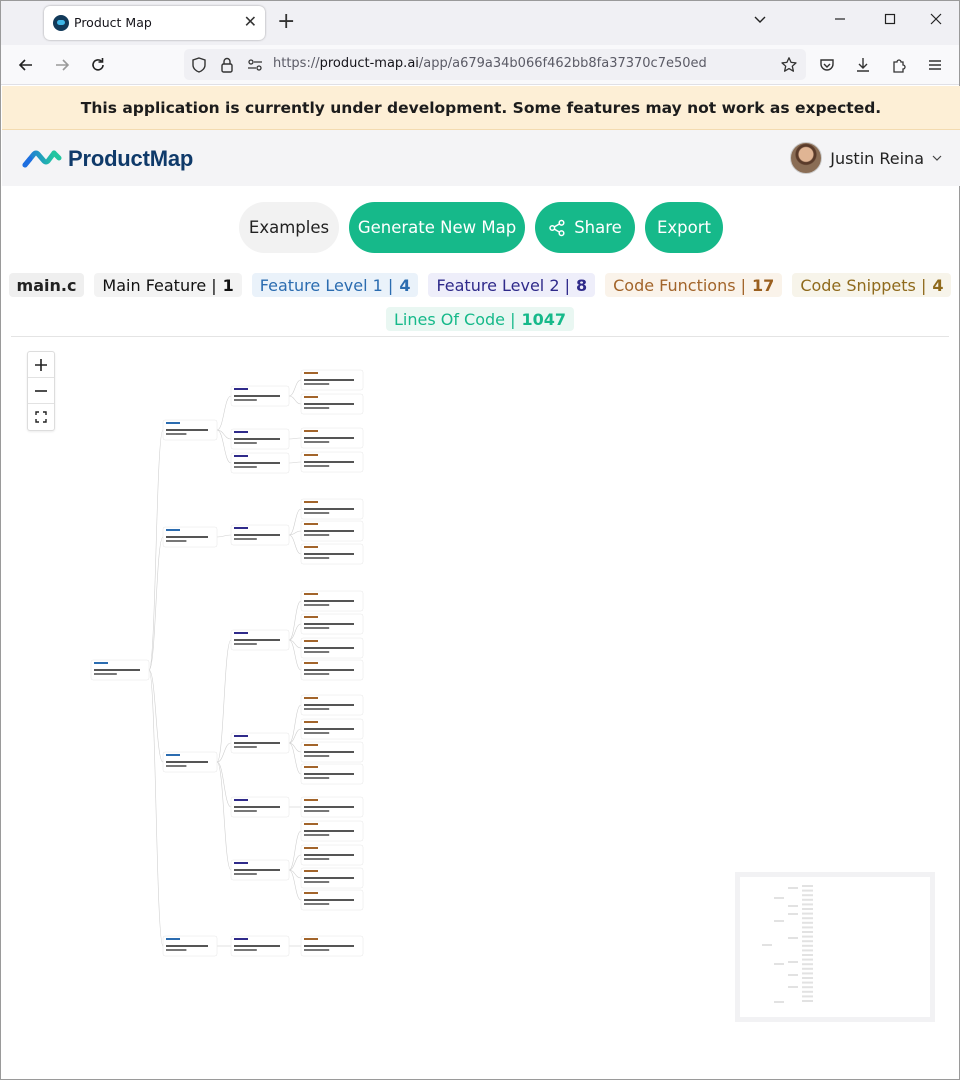 The image size is (960, 1080). Describe the element at coordinates (154, 23) in the screenshot. I see `browser-tab: Product Map ✕` at that location.